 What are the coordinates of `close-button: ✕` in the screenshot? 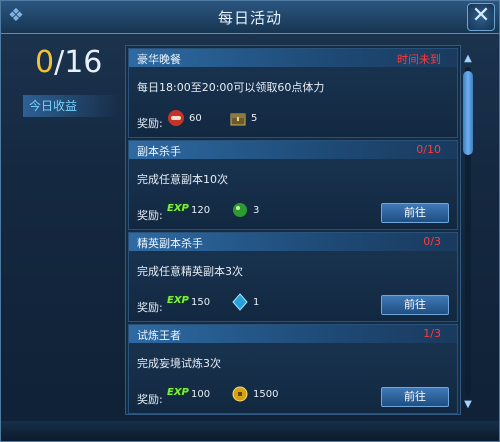 It's located at (481, 17).